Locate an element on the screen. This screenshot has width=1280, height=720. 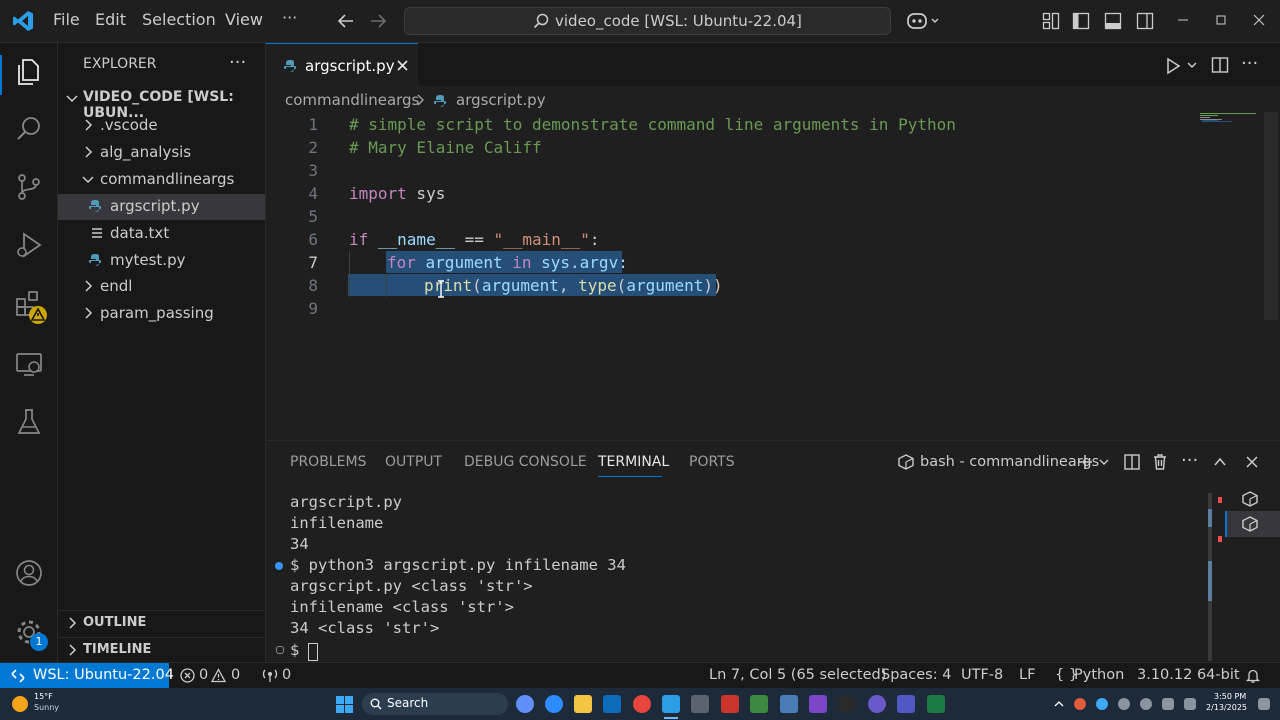
forward-arrow-icon is located at coordinates (378, 21).